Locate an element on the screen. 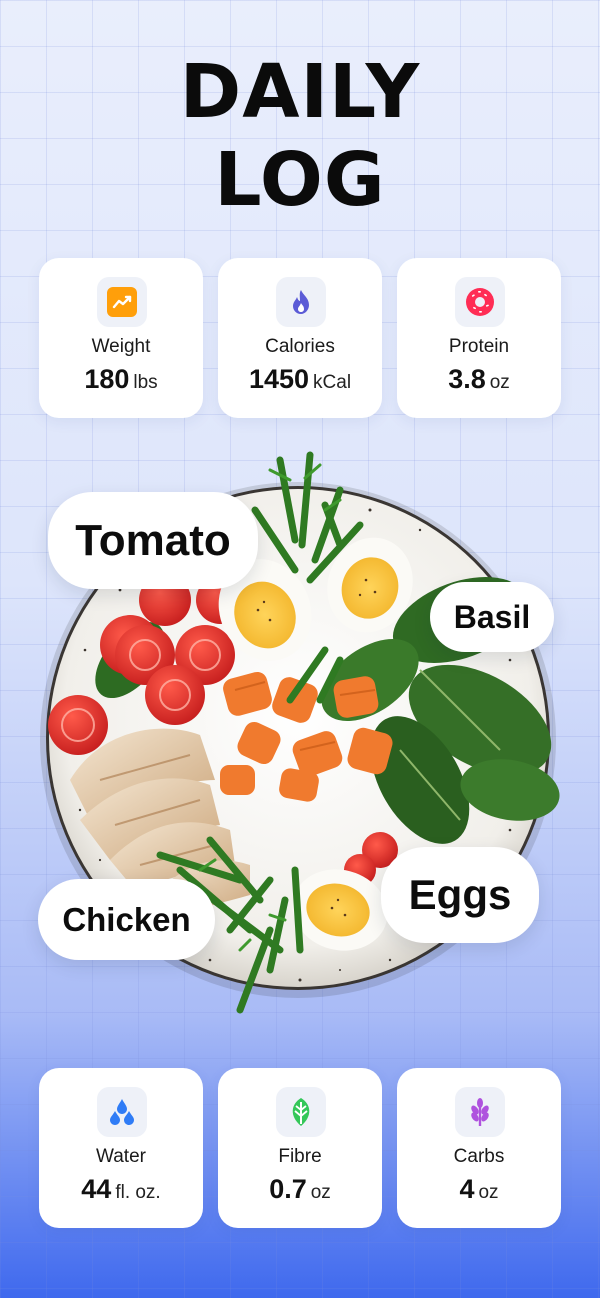 Image resolution: width=600 pixels, height=1298 pixels. stat-card-fibre: Fibre 0.7 oz is located at coordinates (300, 1148).